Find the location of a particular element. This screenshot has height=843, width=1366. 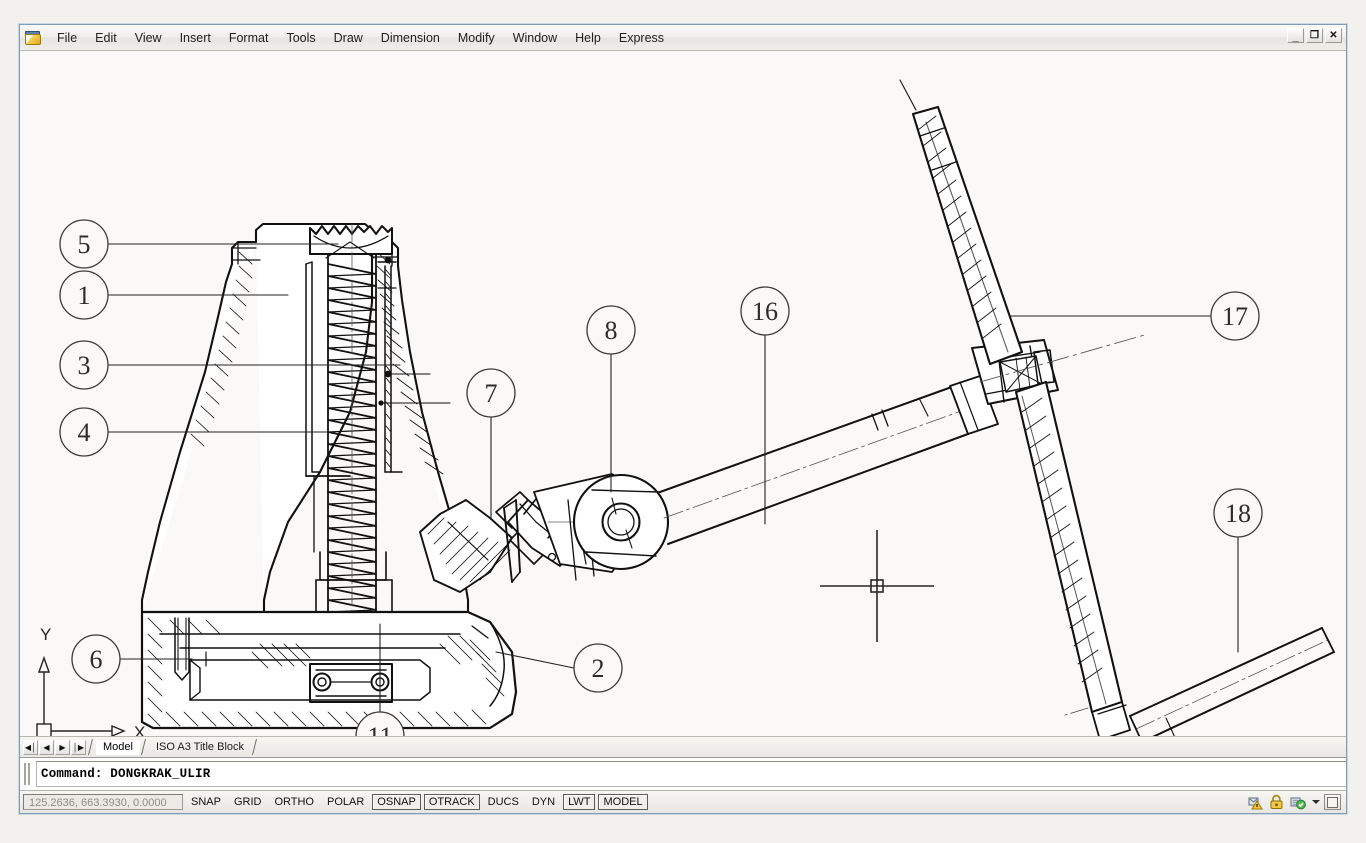

balloon-5: 5 is located at coordinates (84, 244).